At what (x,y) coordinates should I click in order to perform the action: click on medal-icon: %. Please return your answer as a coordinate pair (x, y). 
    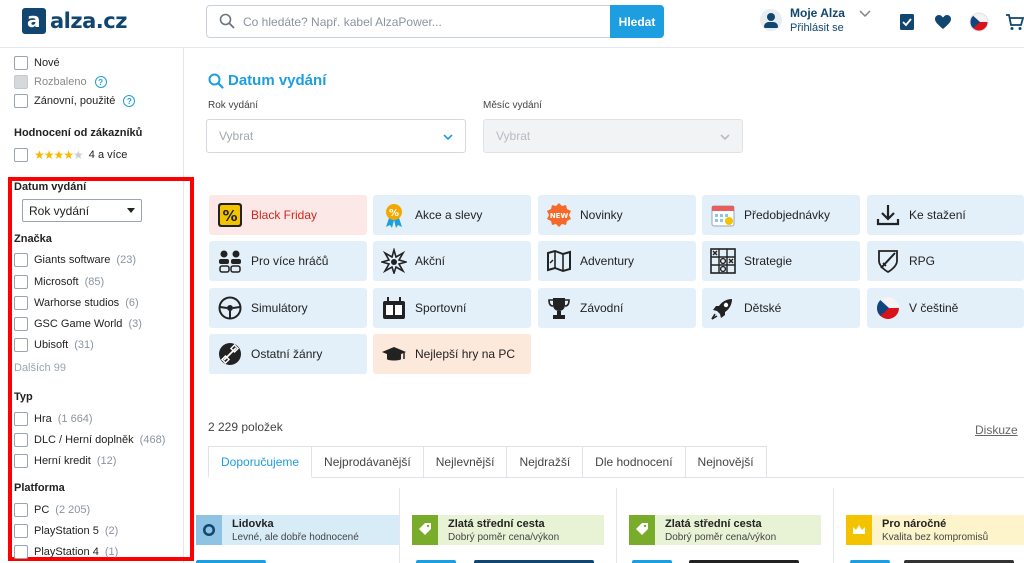
    Looking at the image, I should click on (394, 215).